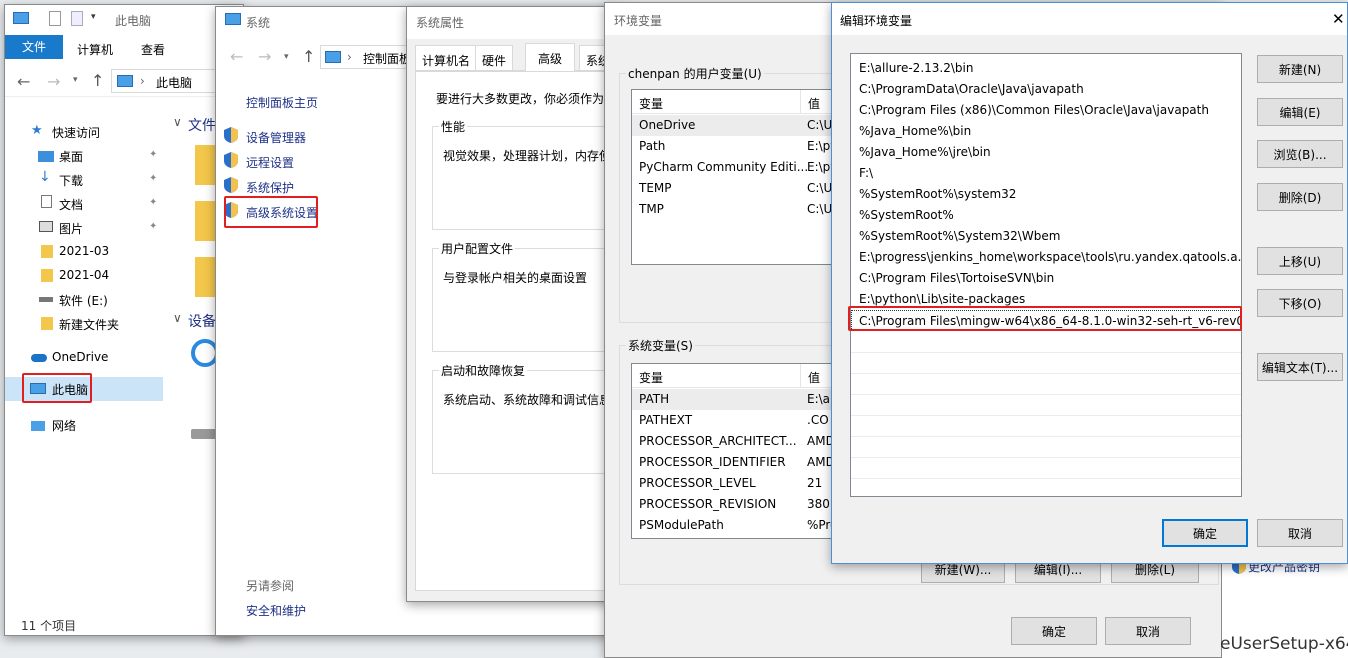 This screenshot has width=1348, height=658. I want to click on list-item: F:\, so click(1046, 173).